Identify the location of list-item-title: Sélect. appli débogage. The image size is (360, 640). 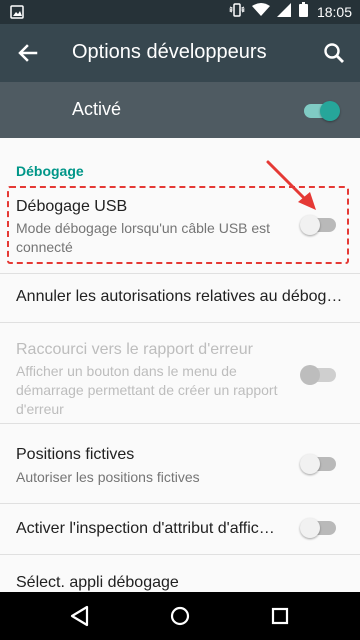
(97, 582).